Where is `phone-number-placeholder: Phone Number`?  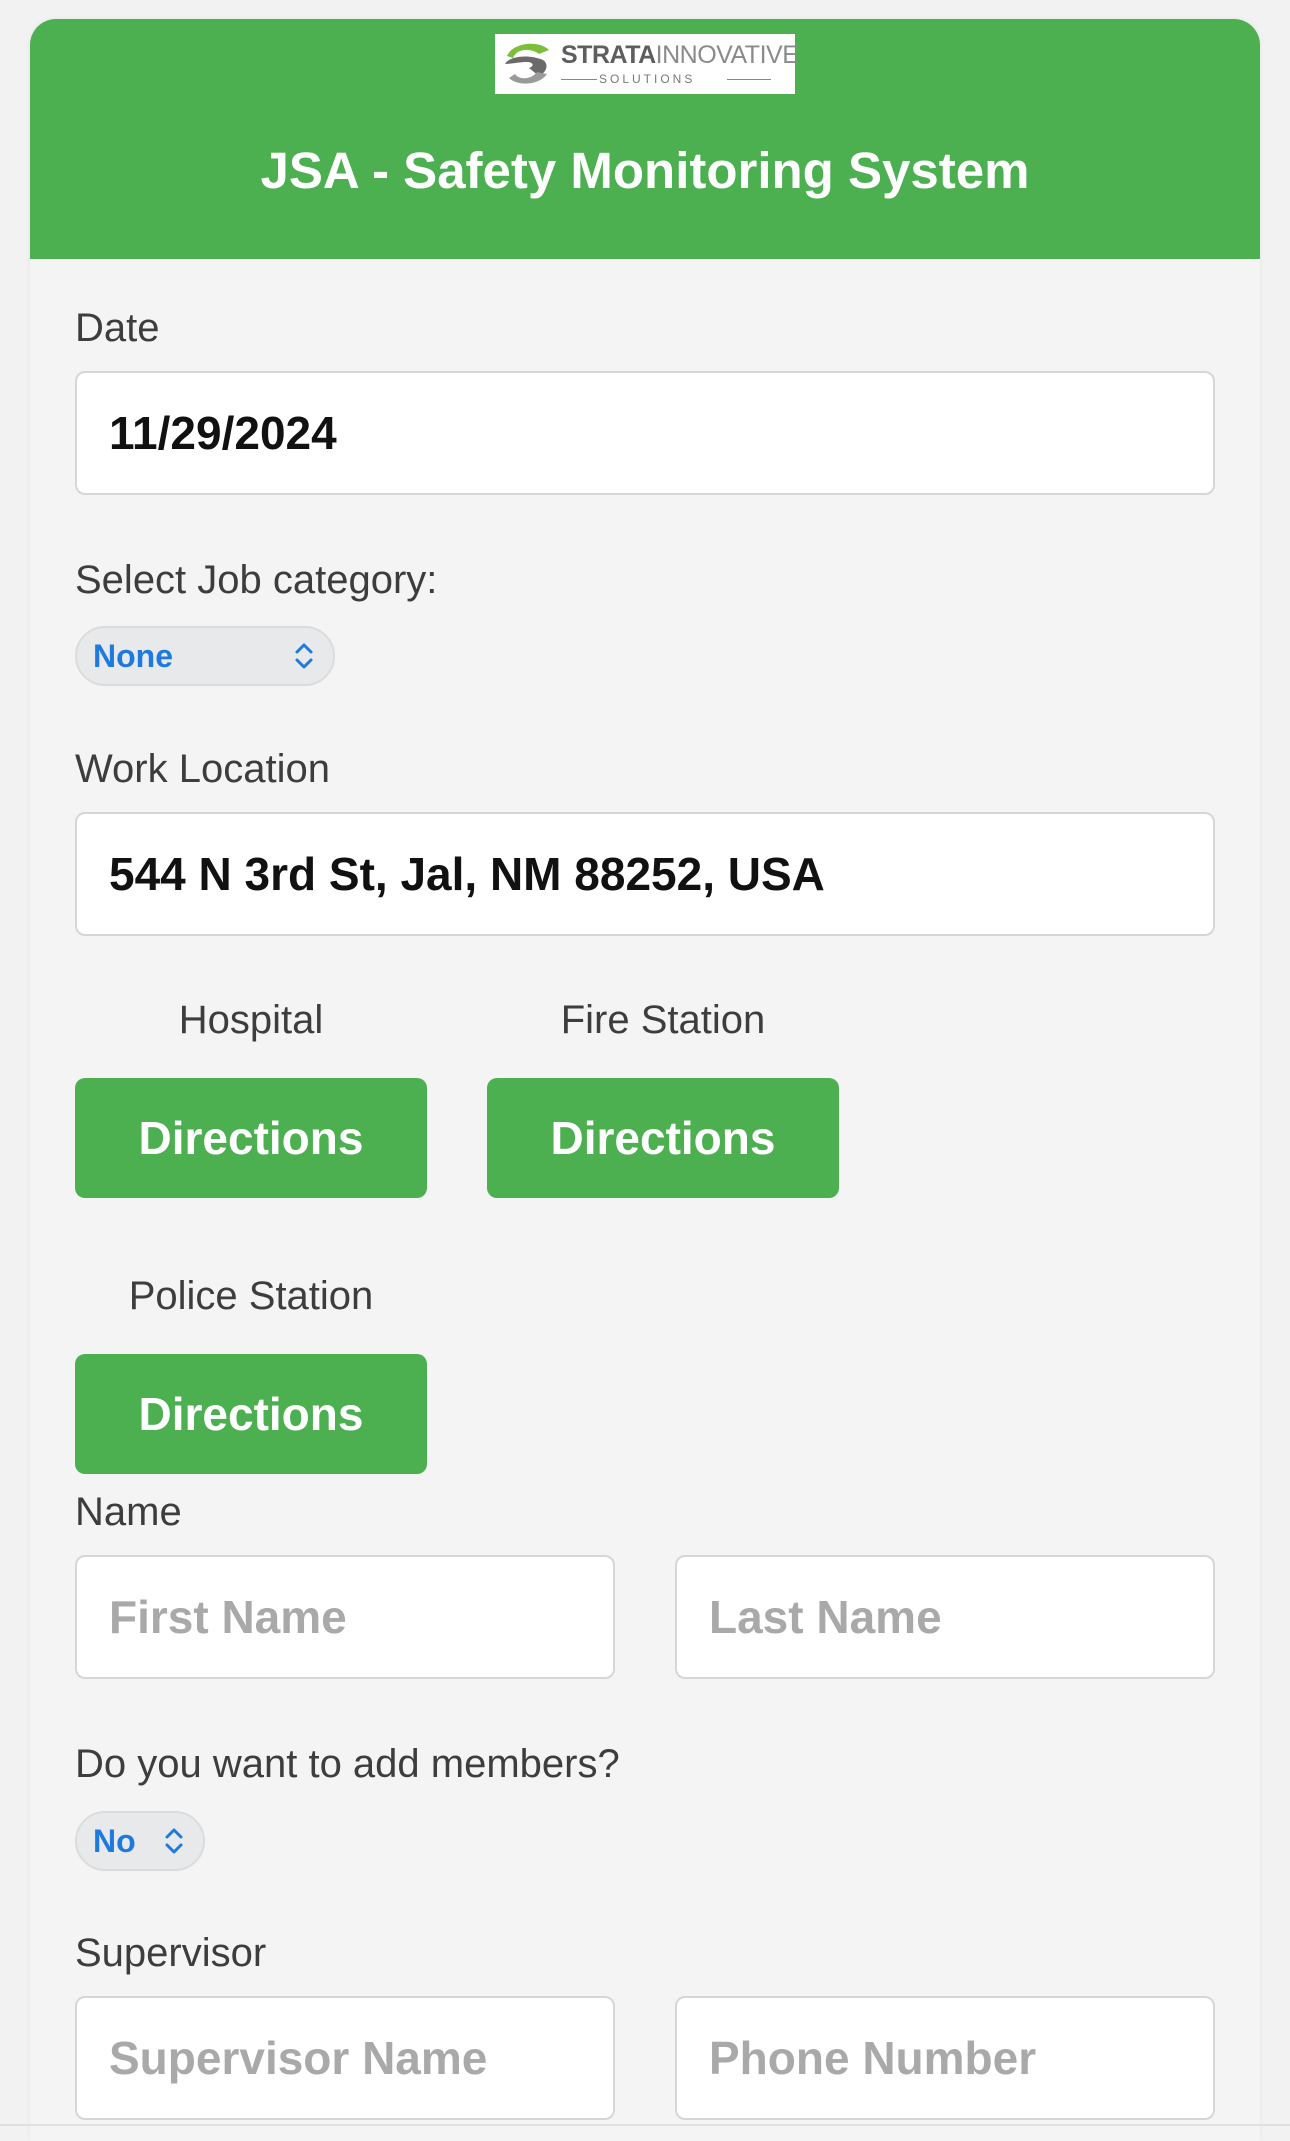 phone-number-placeholder: Phone Number is located at coordinates (873, 2058).